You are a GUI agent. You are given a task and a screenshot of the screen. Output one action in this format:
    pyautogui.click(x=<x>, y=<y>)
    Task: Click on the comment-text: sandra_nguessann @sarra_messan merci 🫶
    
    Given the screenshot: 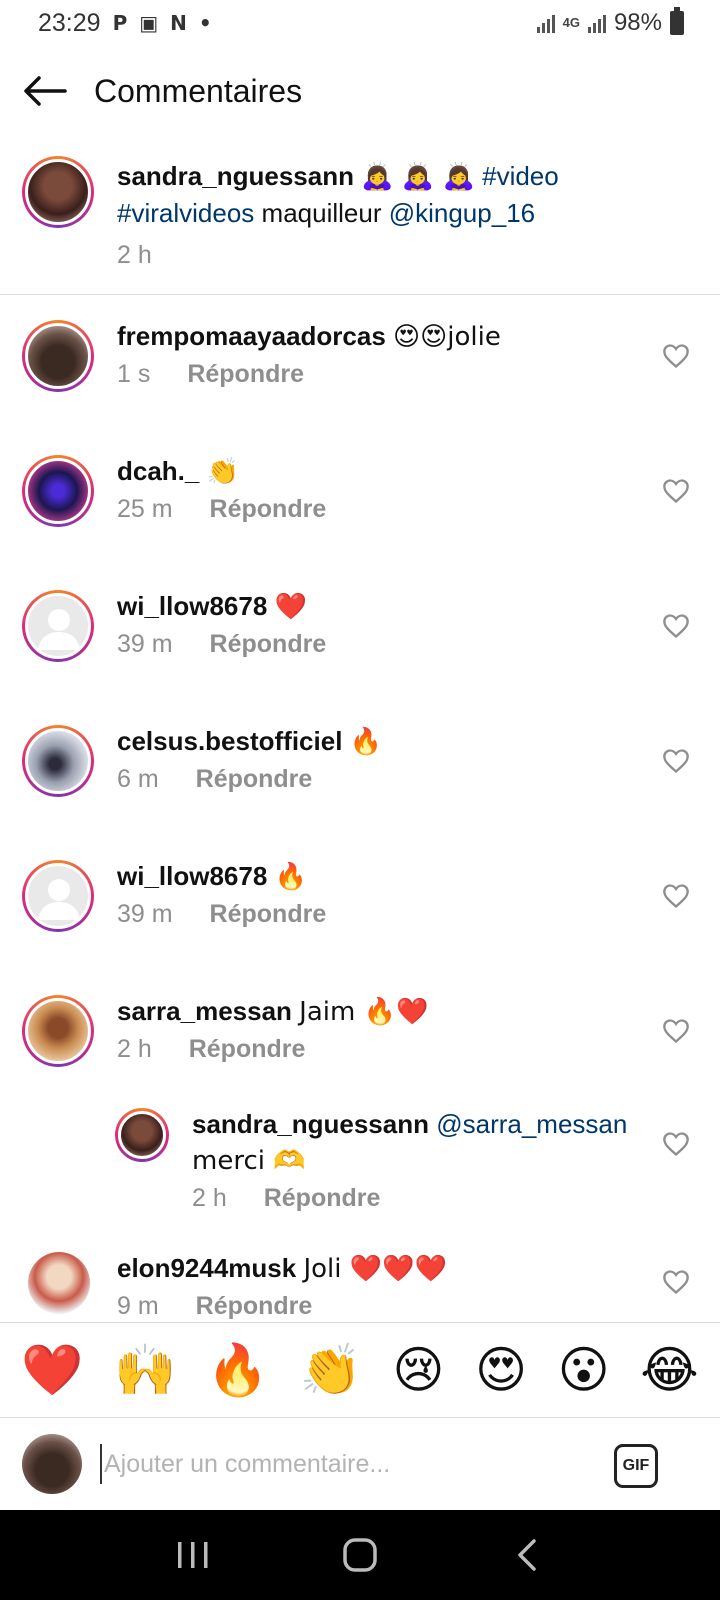 What is the action you would take?
    pyautogui.click(x=417, y=1142)
    